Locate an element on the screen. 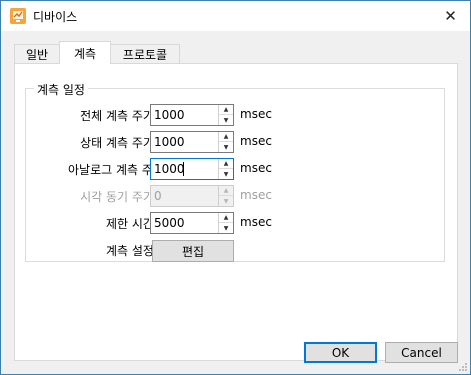 The image size is (471, 375). timeout-label: 제한 시간: is located at coordinates (131, 224).